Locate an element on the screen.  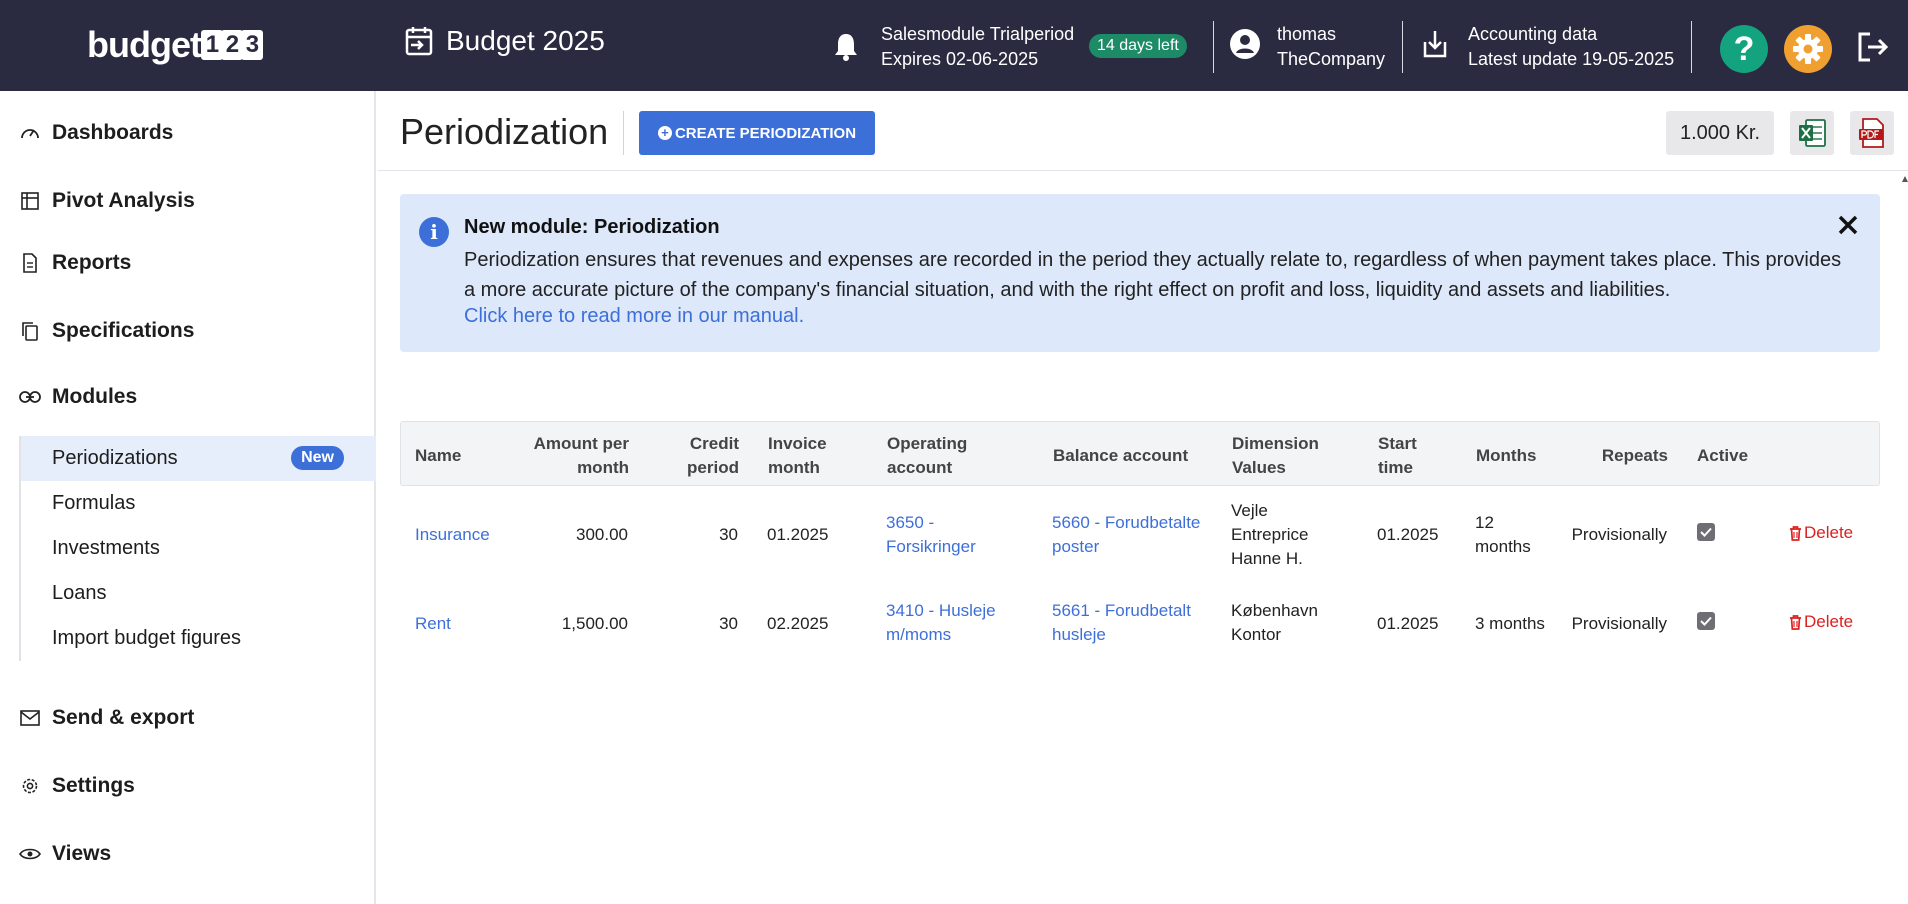
user-name: thomas is located at coordinates (1307, 34).